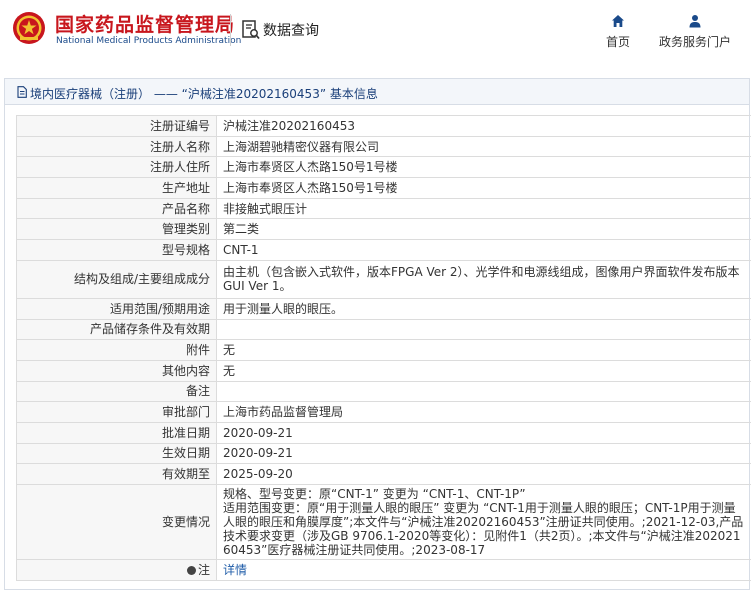  What do you see at coordinates (116, 208) in the screenshot?
I see `row-label: 产品名称` at bounding box center [116, 208].